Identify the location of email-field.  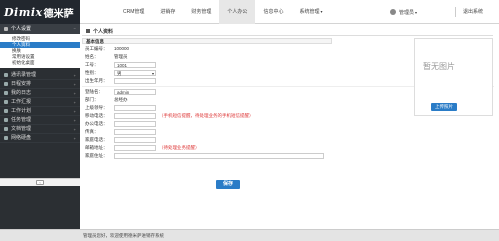
(135, 148).